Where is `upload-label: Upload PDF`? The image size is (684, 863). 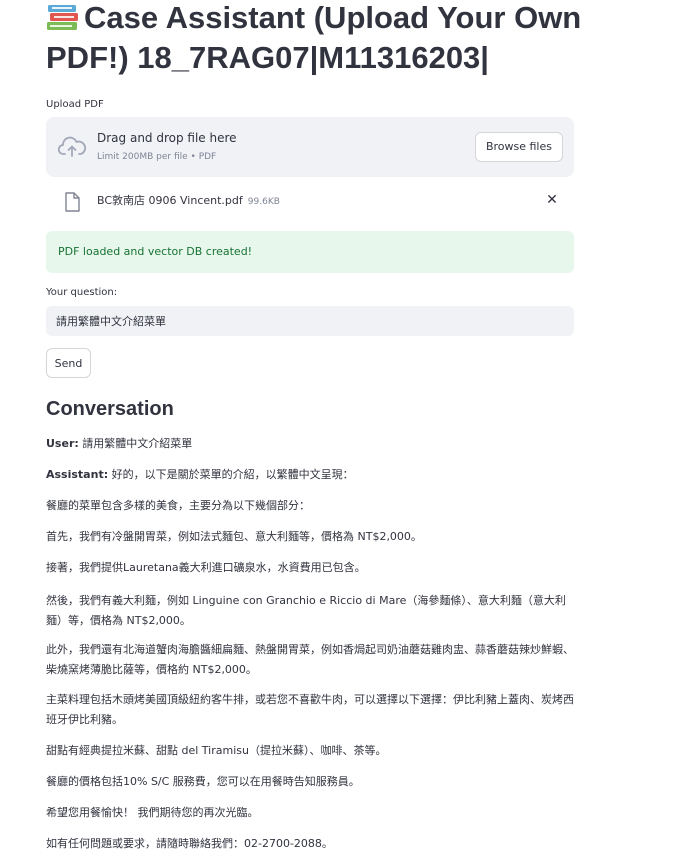
upload-label: Upload PDF is located at coordinates (75, 104).